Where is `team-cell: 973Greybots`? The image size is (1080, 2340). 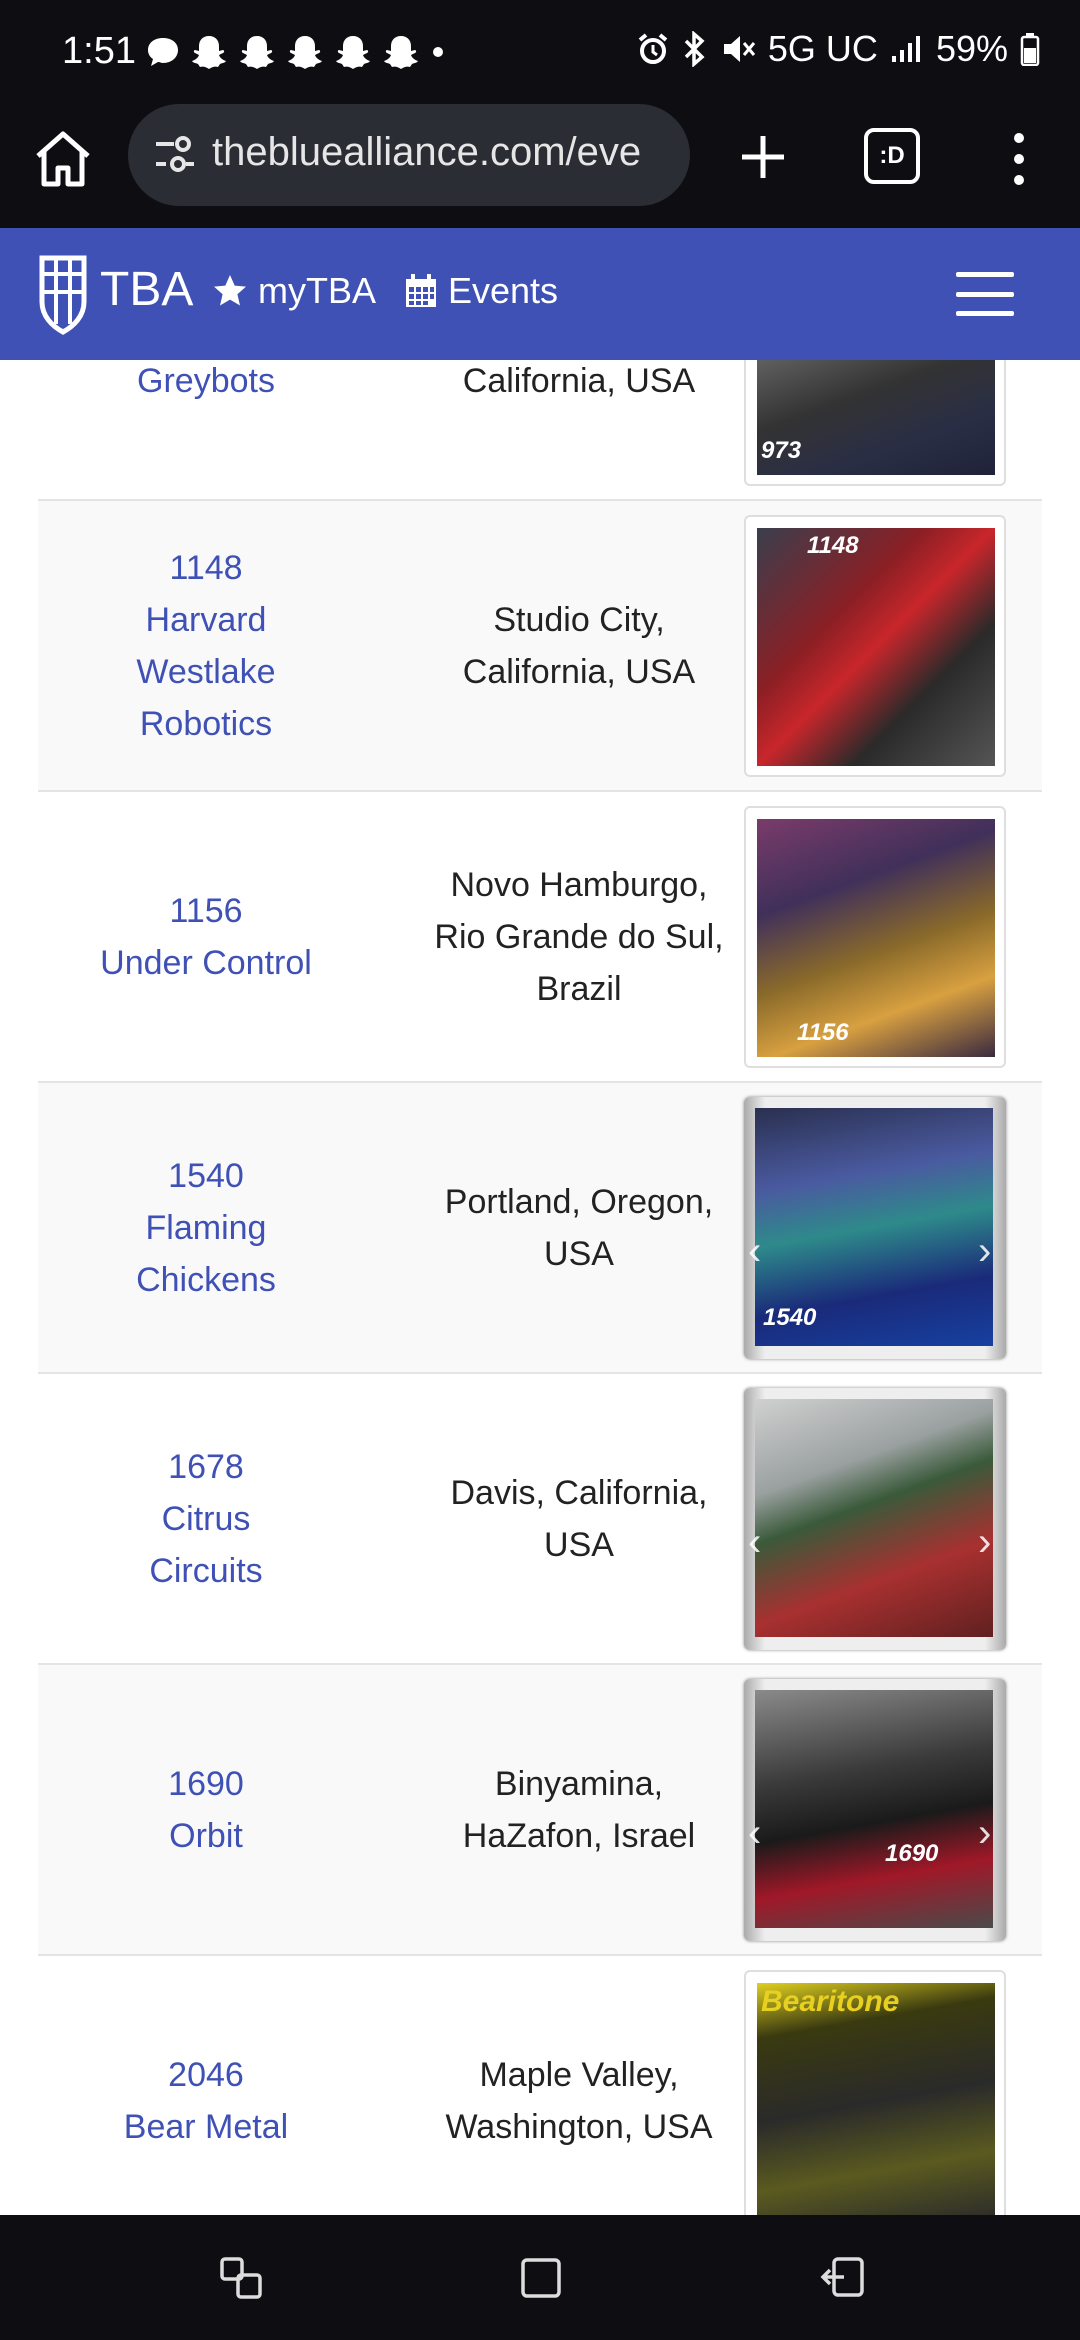 team-cell: 973Greybots is located at coordinates (206, 429).